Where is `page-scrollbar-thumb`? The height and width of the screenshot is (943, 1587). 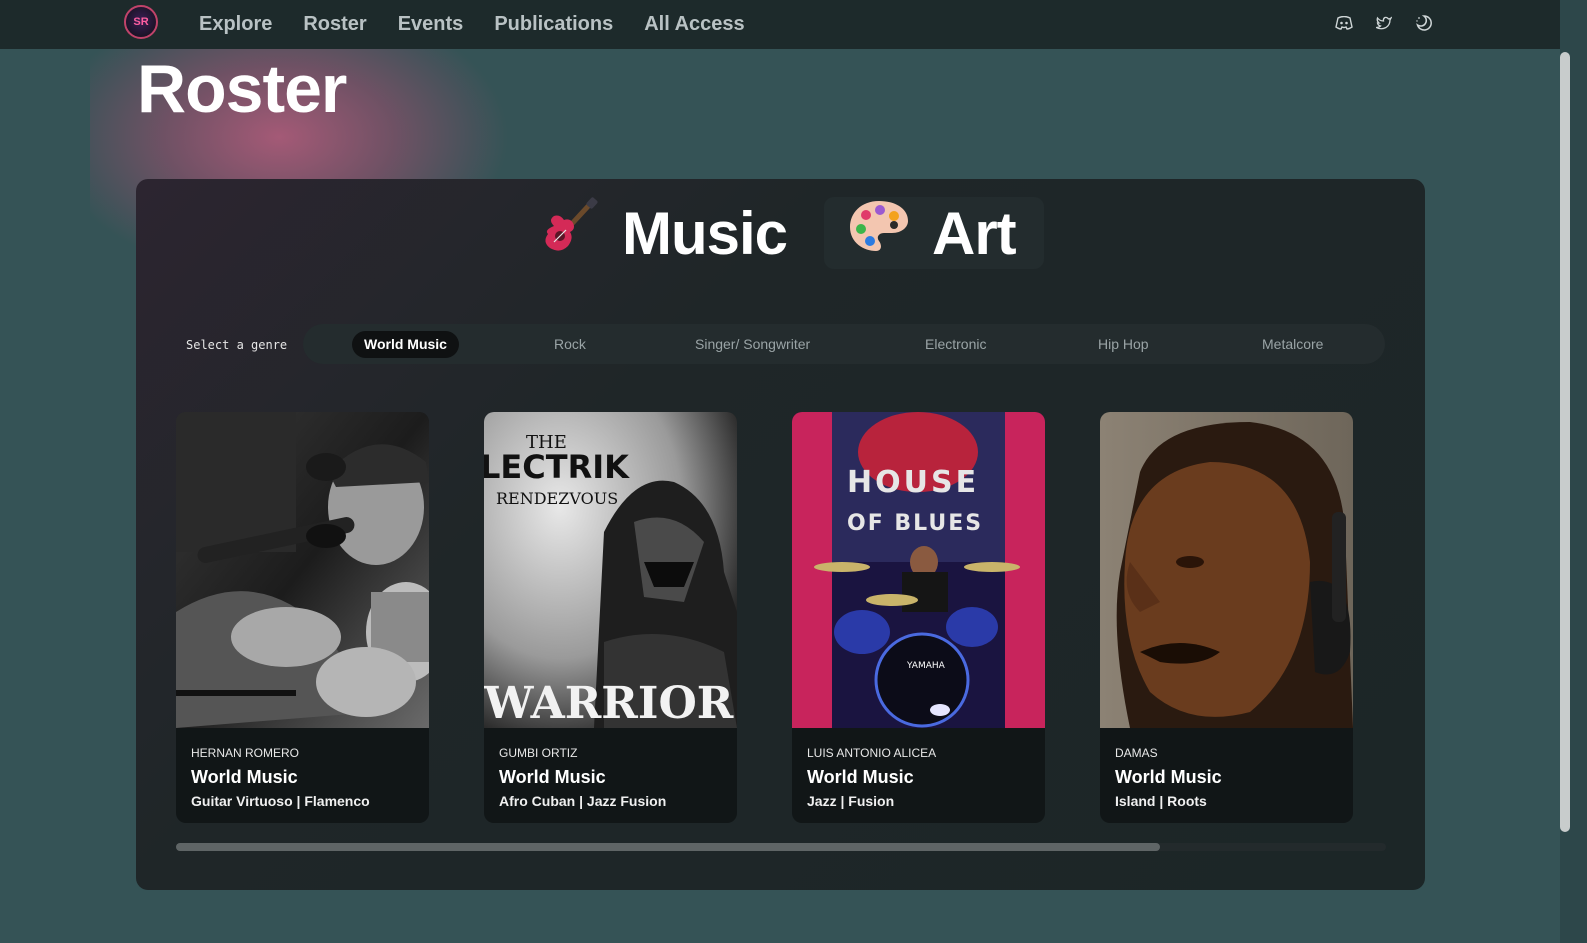 page-scrollbar-thumb is located at coordinates (1565, 442).